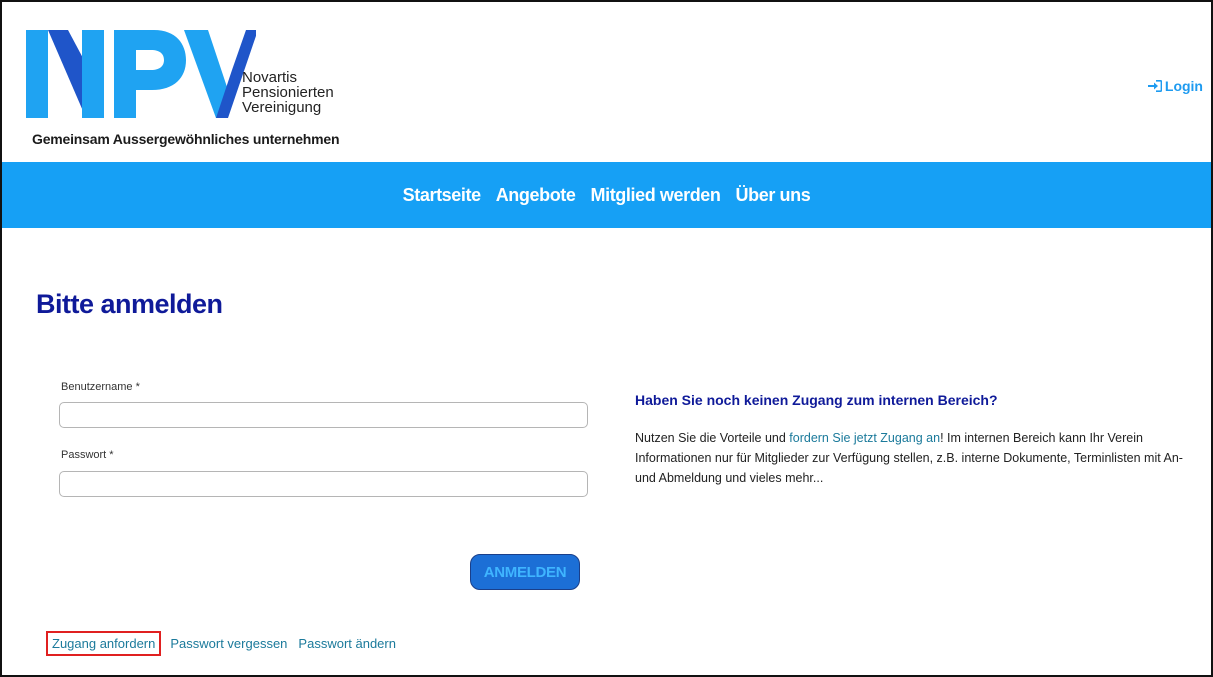 The image size is (1213, 677). I want to click on page-title: Bitte anmelden, so click(129, 304).